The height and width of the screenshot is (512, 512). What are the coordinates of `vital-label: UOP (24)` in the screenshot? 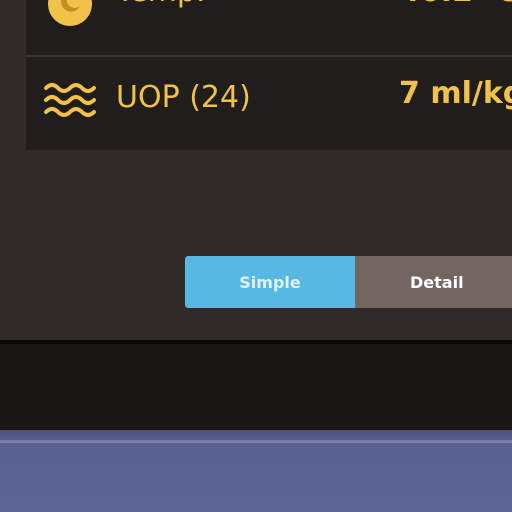 It's located at (183, 97).